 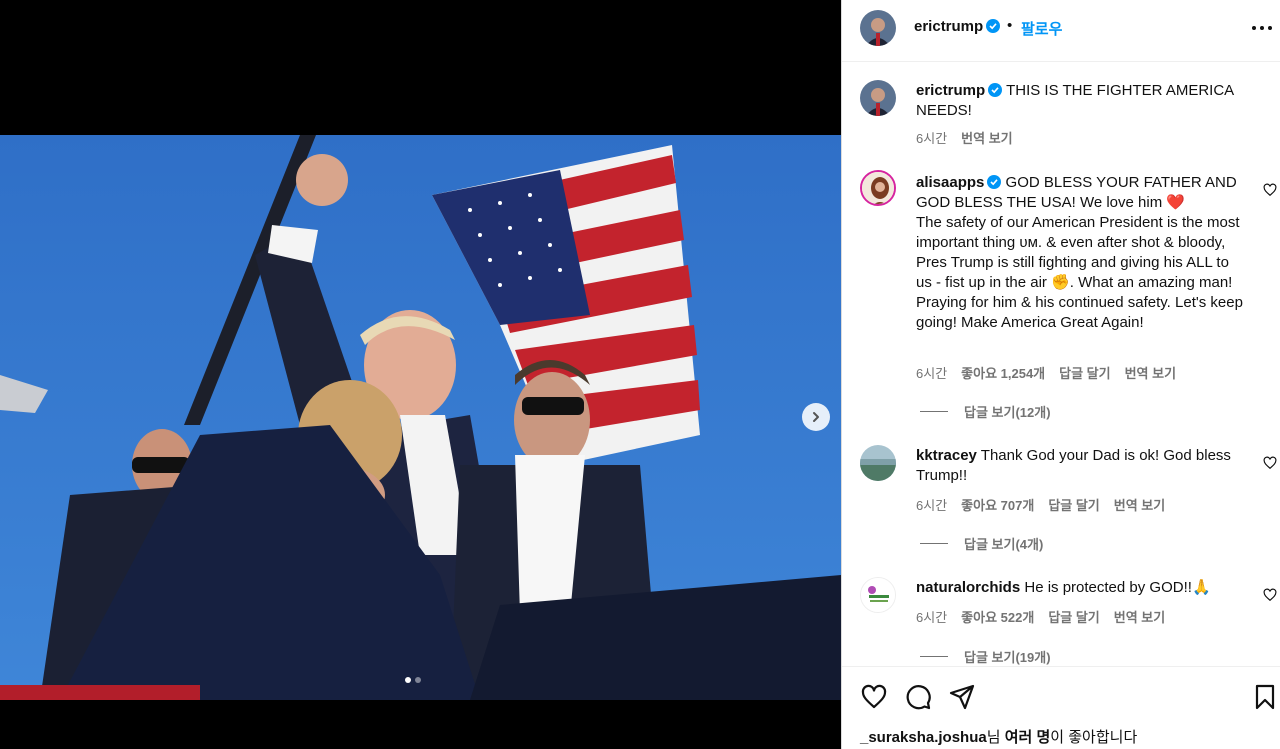 I want to click on comment-icon, so click(x=918, y=697).